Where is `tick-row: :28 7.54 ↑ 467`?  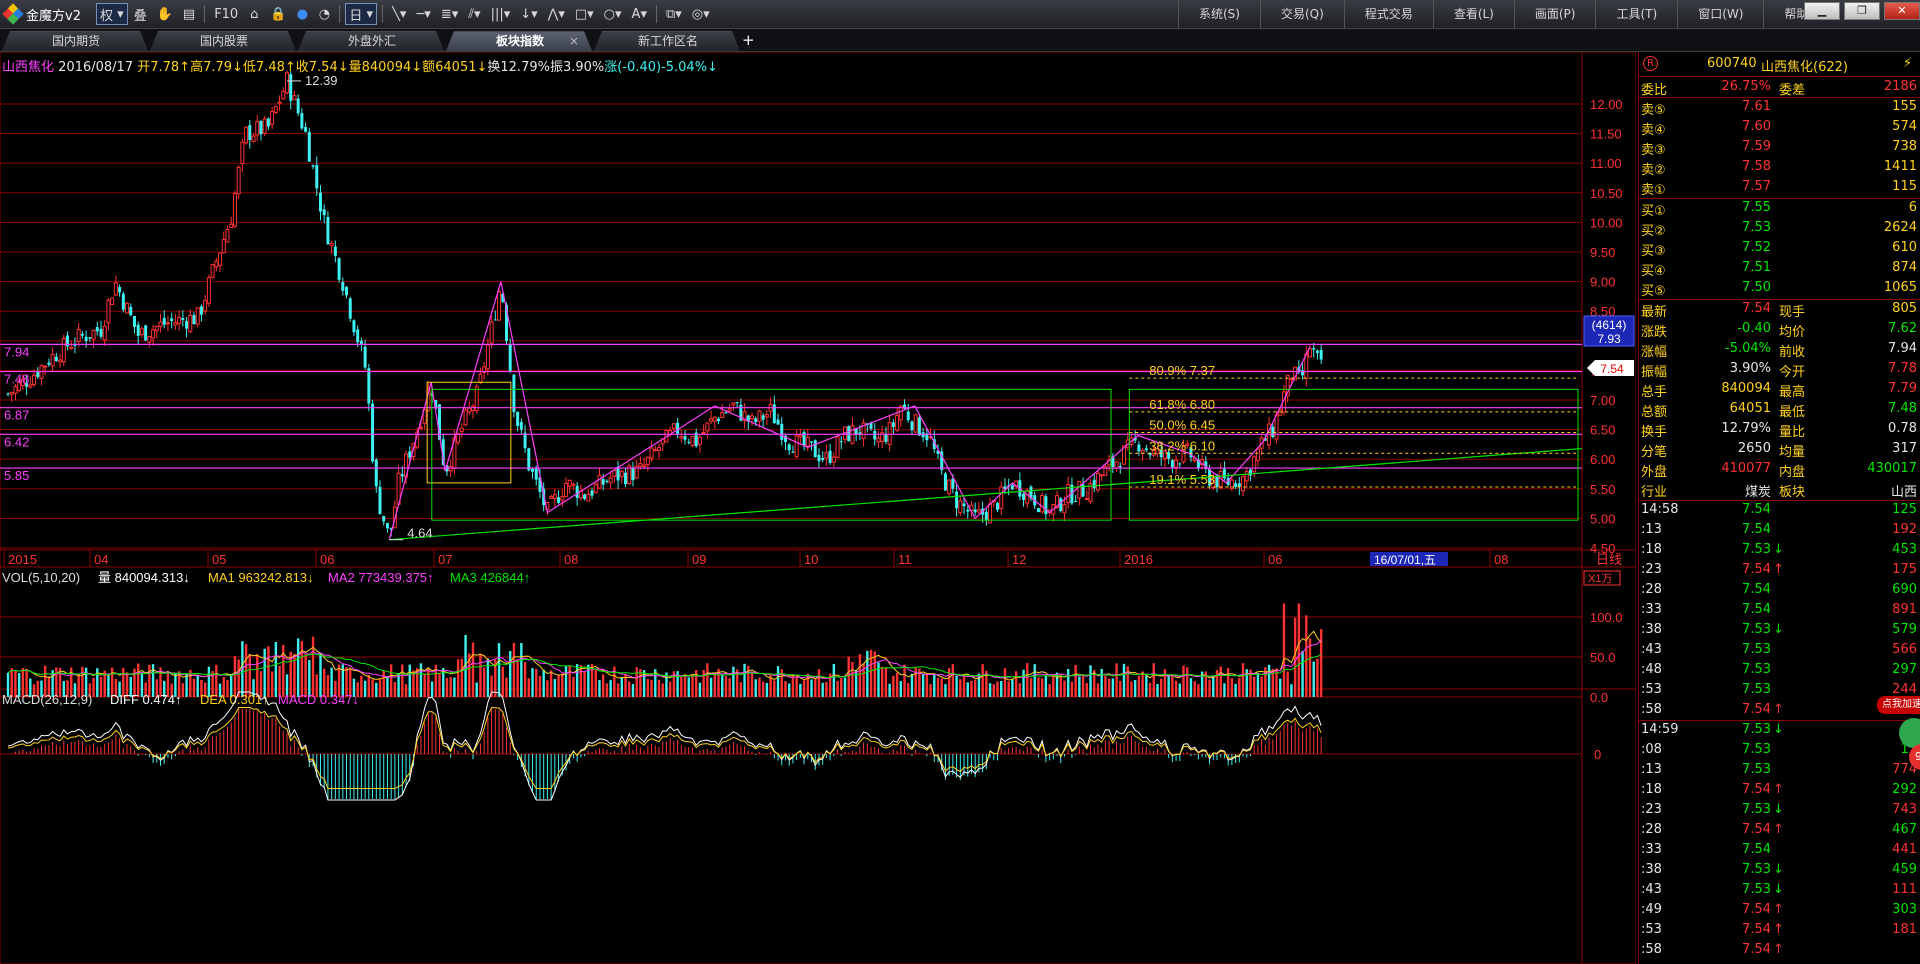
tick-row: :28 7.54 ↑ 467 is located at coordinates (1779, 830).